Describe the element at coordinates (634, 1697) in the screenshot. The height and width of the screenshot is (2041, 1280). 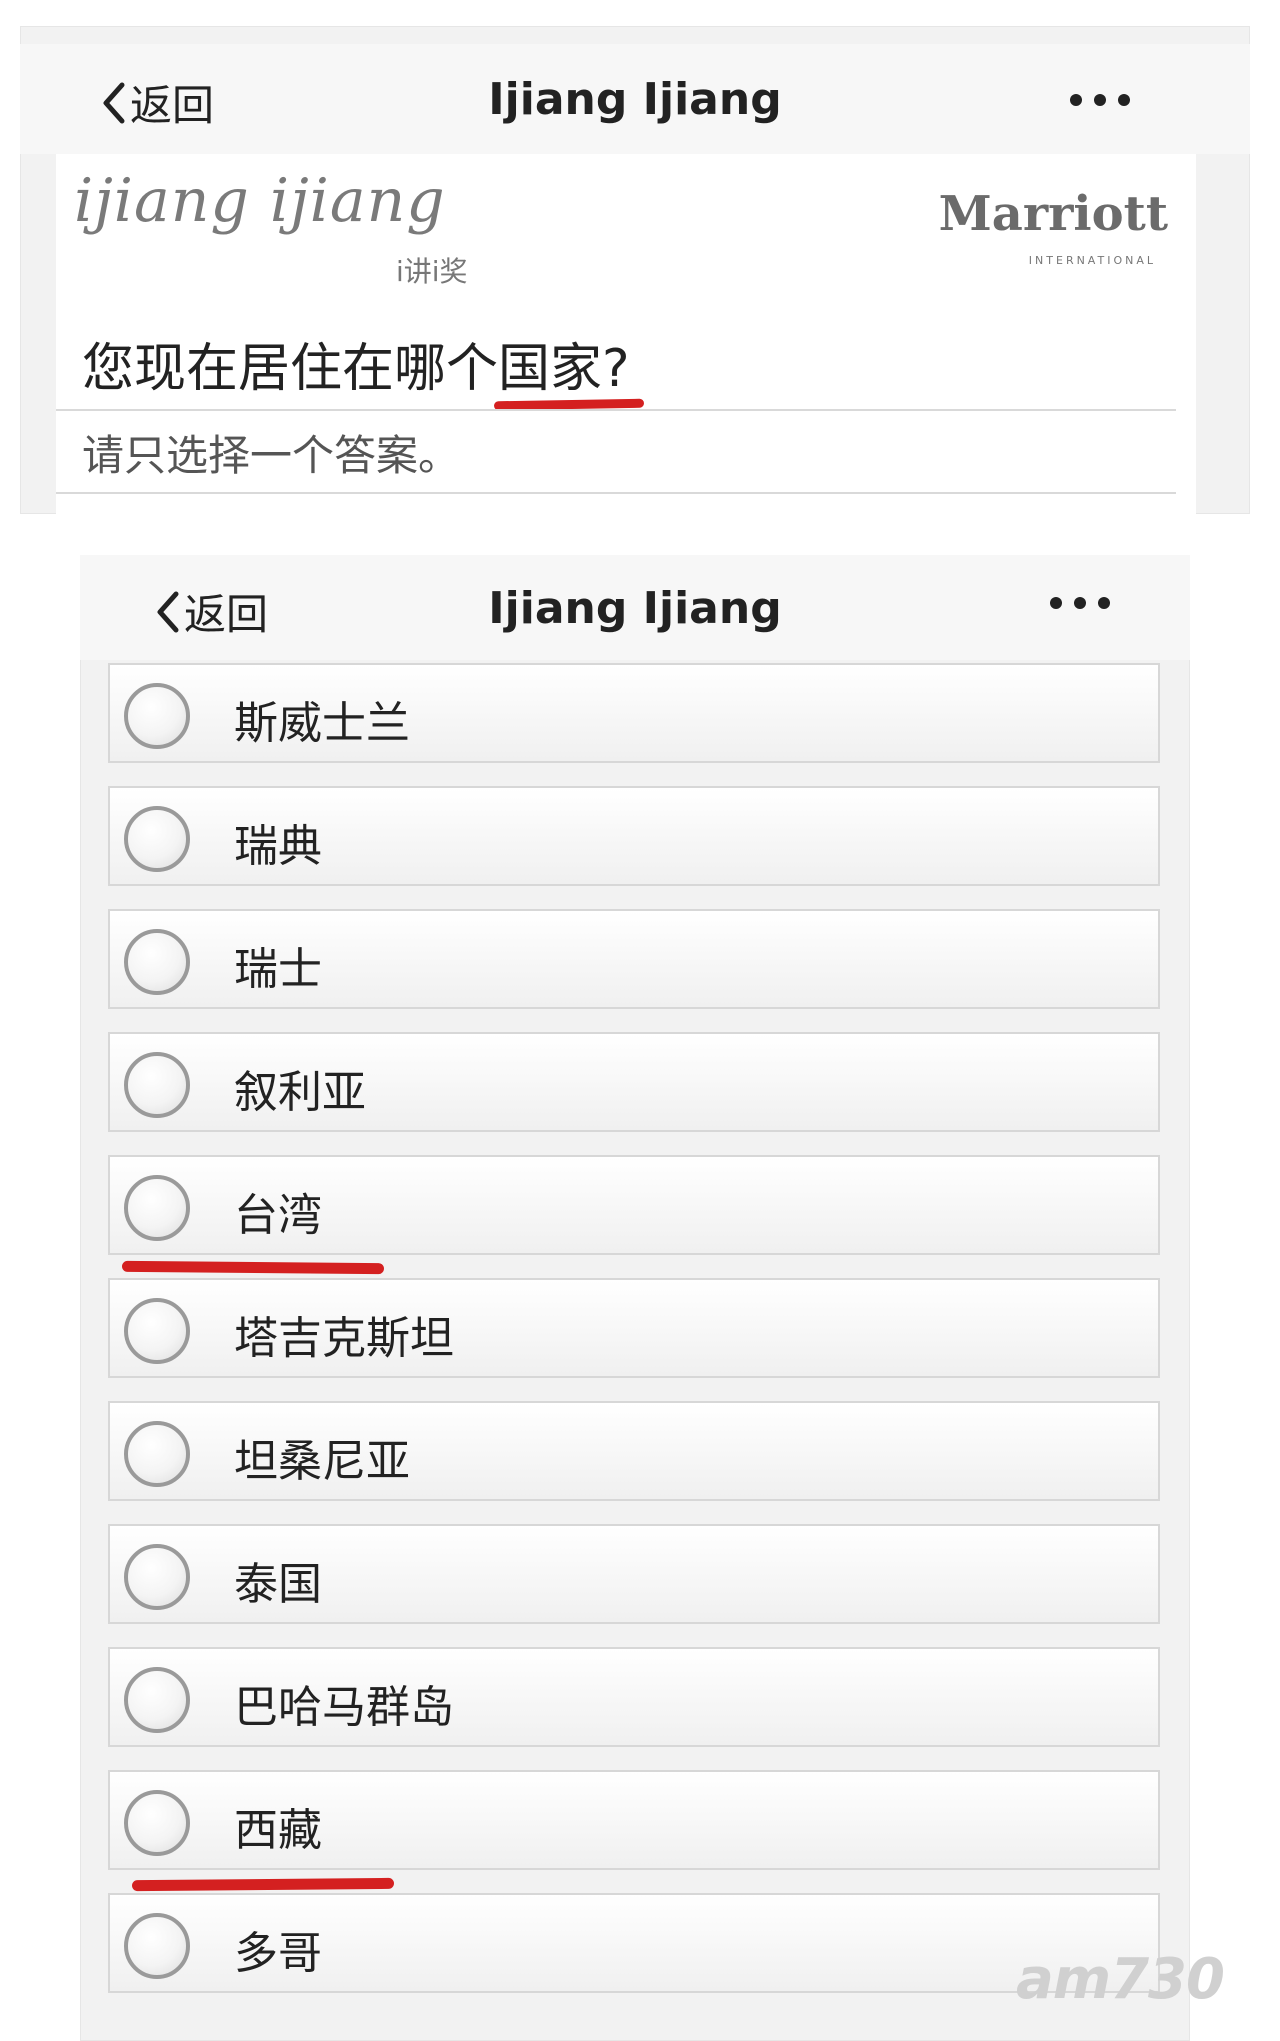
I see `option-bahamas: 巴哈马群岛` at that location.